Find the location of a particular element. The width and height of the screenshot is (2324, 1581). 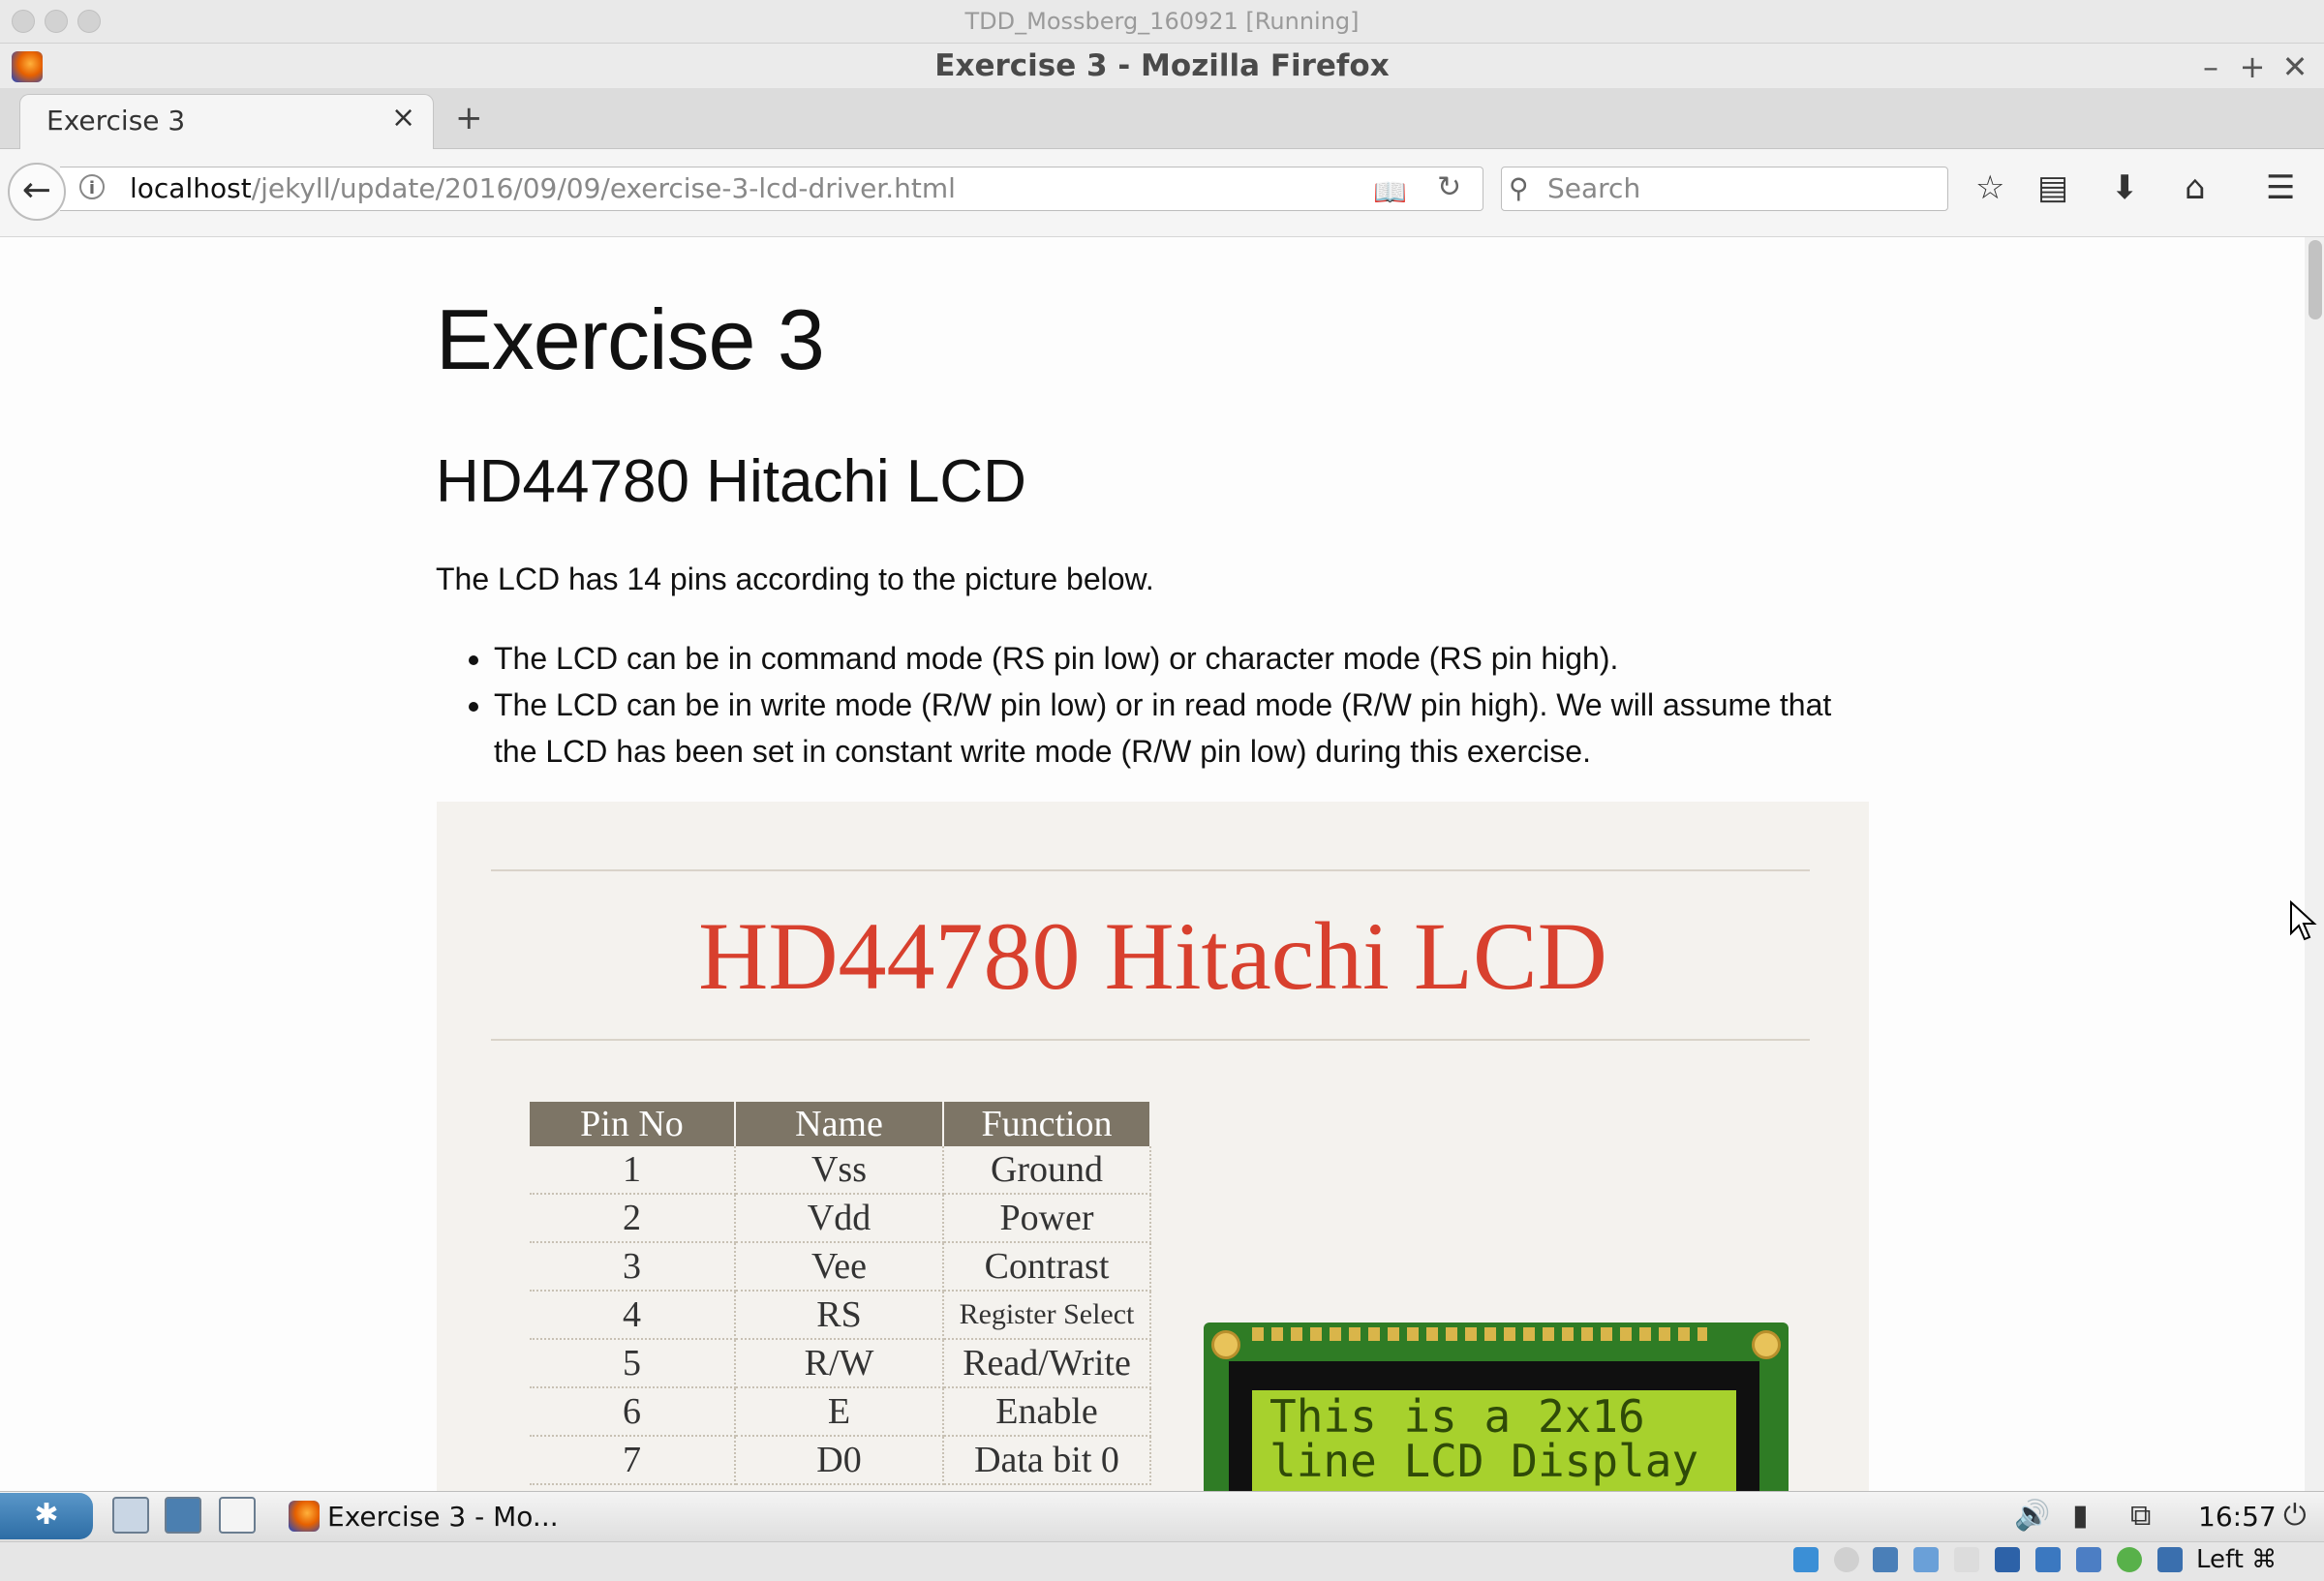

table-row: 2 Vdd Power is located at coordinates (840, 1218).